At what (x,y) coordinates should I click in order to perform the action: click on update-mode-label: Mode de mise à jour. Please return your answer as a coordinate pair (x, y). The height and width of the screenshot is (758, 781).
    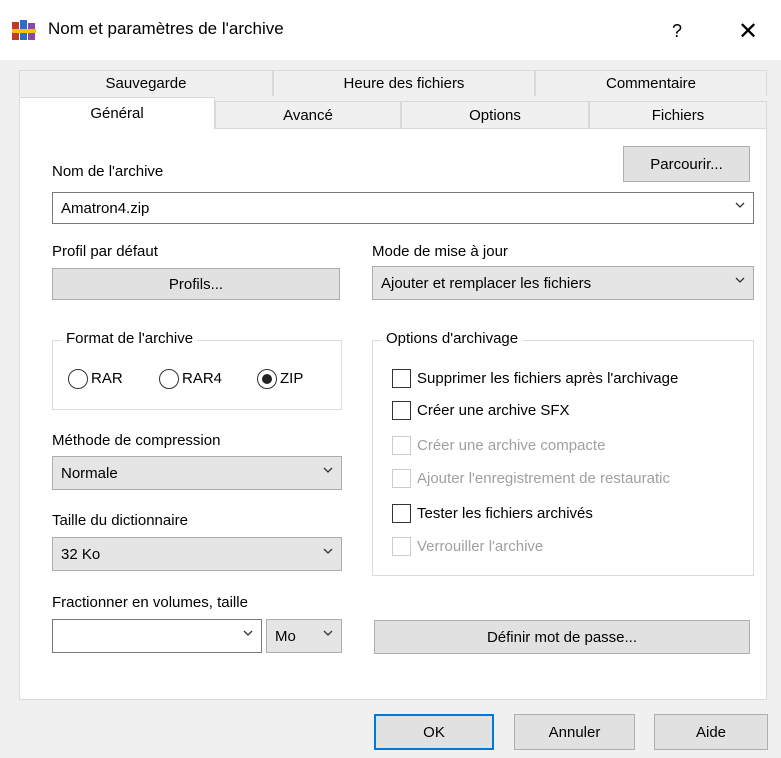
    Looking at the image, I should click on (440, 251).